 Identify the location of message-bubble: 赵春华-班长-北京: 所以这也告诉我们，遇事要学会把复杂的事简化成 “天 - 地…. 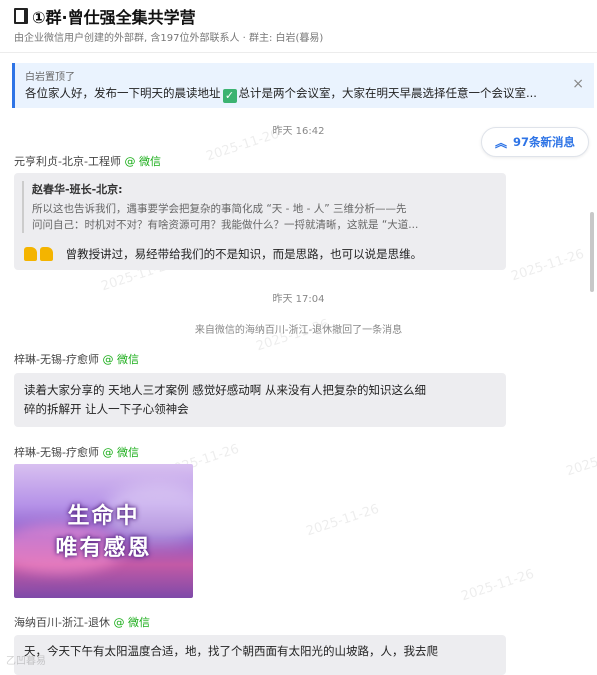
(260, 221).